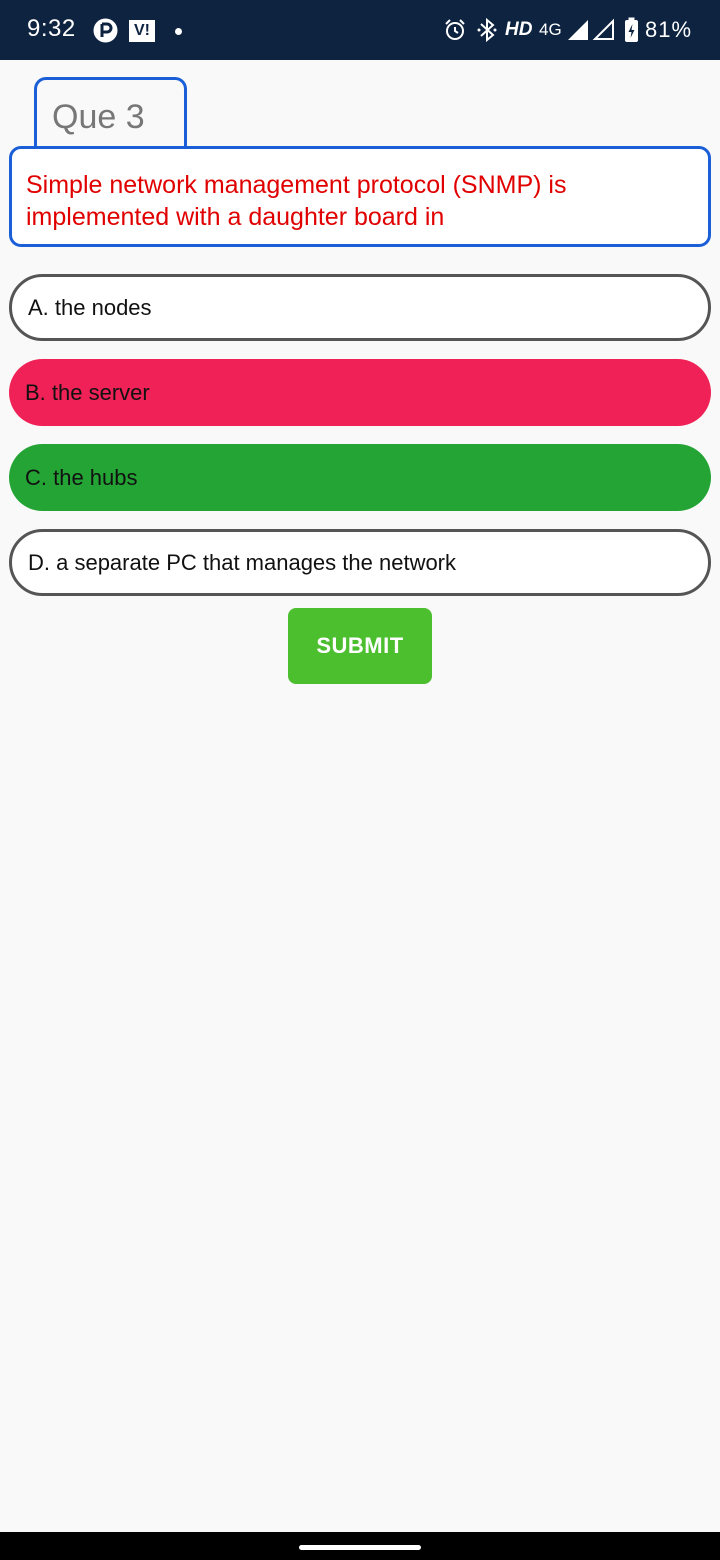 This screenshot has width=720, height=1560. What do you see at coordinates (669, 29) in the screenshot?
I see `battery-percent: 81%` at bounding box center [669, 29].